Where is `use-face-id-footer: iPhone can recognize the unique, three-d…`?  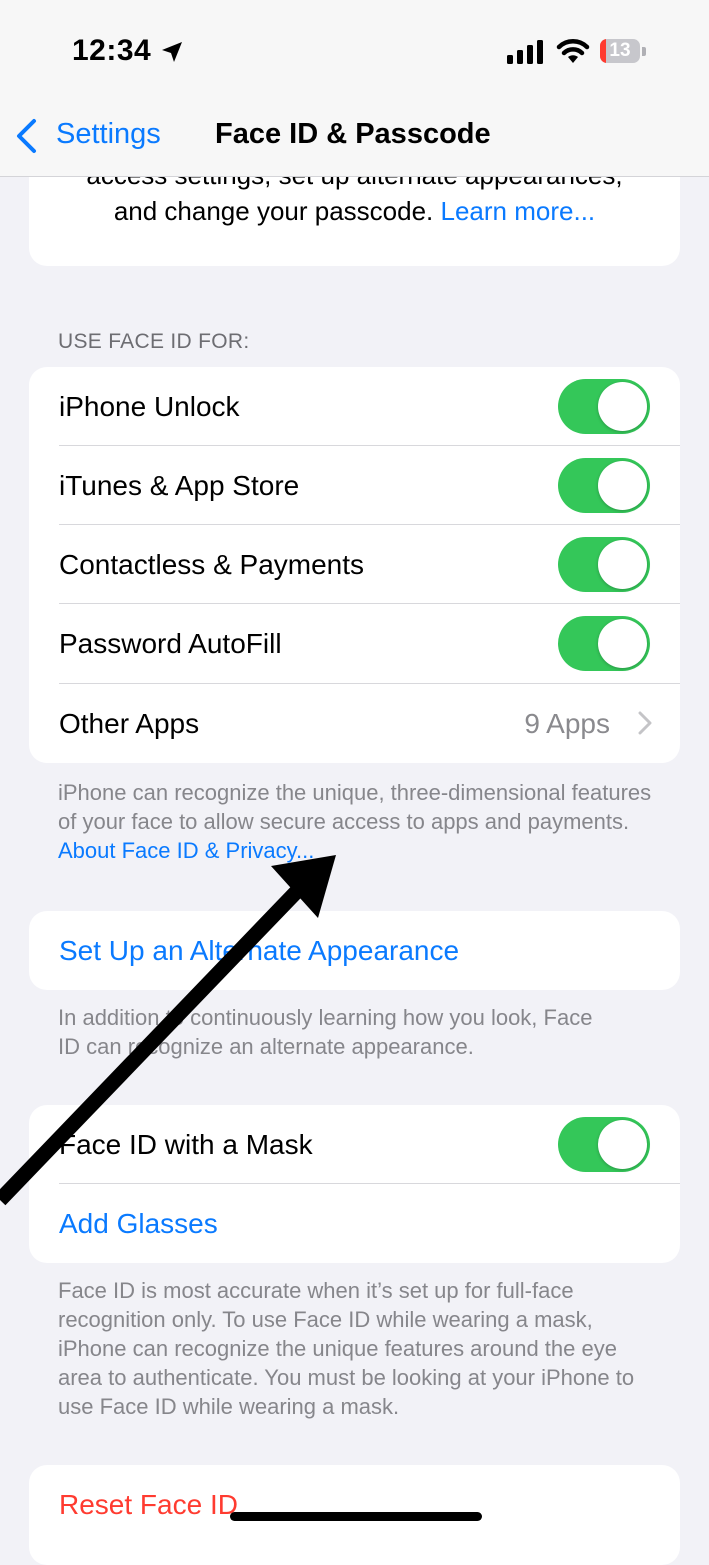
use-face-id-footer: iPhone can recognize the unique, three-d… is located at coordinates (356, 821).